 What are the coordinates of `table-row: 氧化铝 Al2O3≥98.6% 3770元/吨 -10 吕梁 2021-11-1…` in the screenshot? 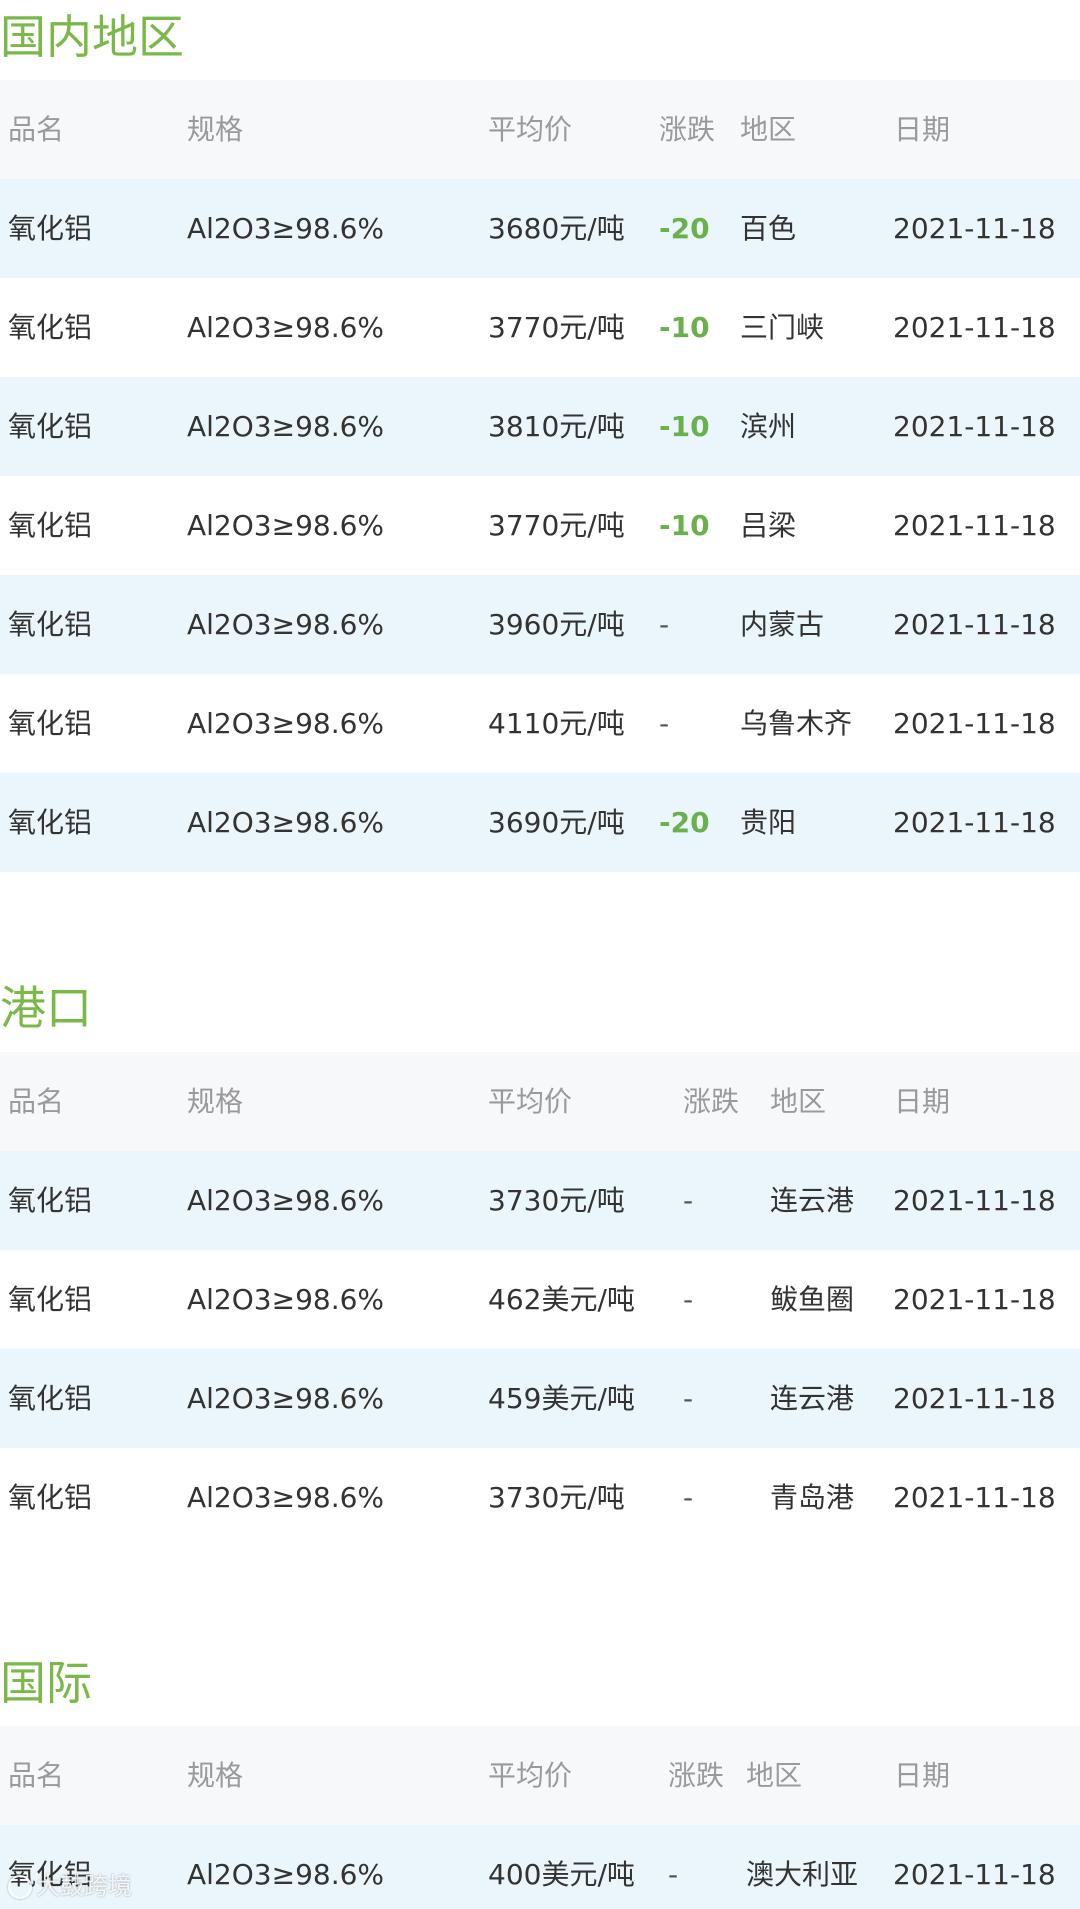 It's located at (540, 525).